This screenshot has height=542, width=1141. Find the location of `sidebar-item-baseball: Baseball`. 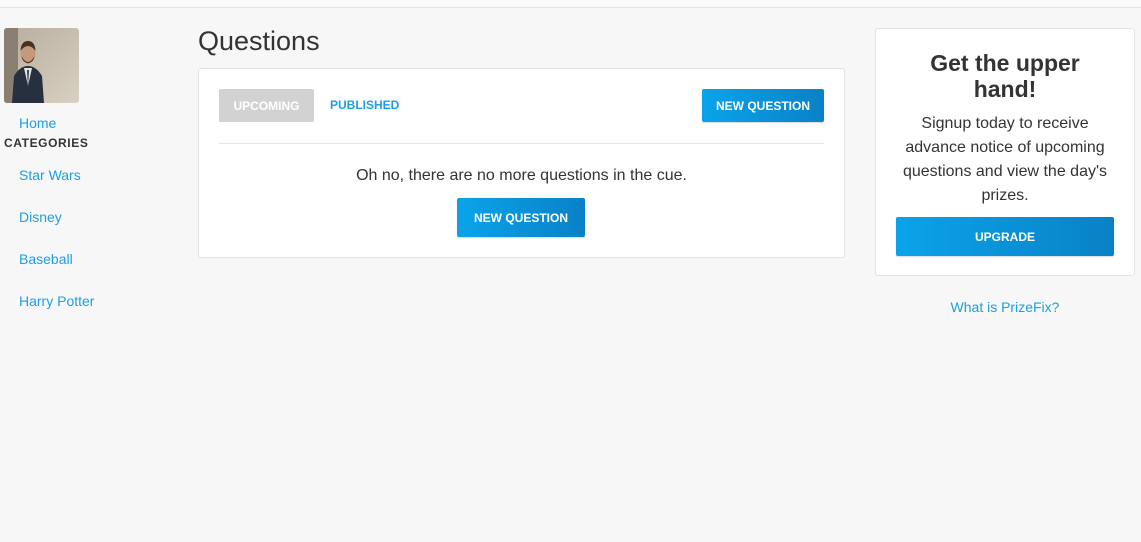

sidebar-item-baseball: Baseball is located at coordinates (96, 272).